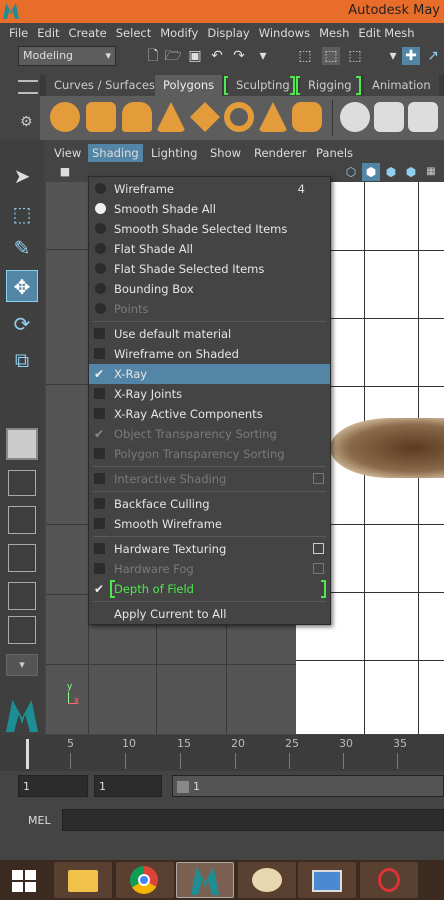 Image resolution: width=444 pixels, height=900 pixels. What do you see at coordinates (137, 117) in the screenshot?
I see `poly-cylinder-icon` at bounding box center [137, 117].